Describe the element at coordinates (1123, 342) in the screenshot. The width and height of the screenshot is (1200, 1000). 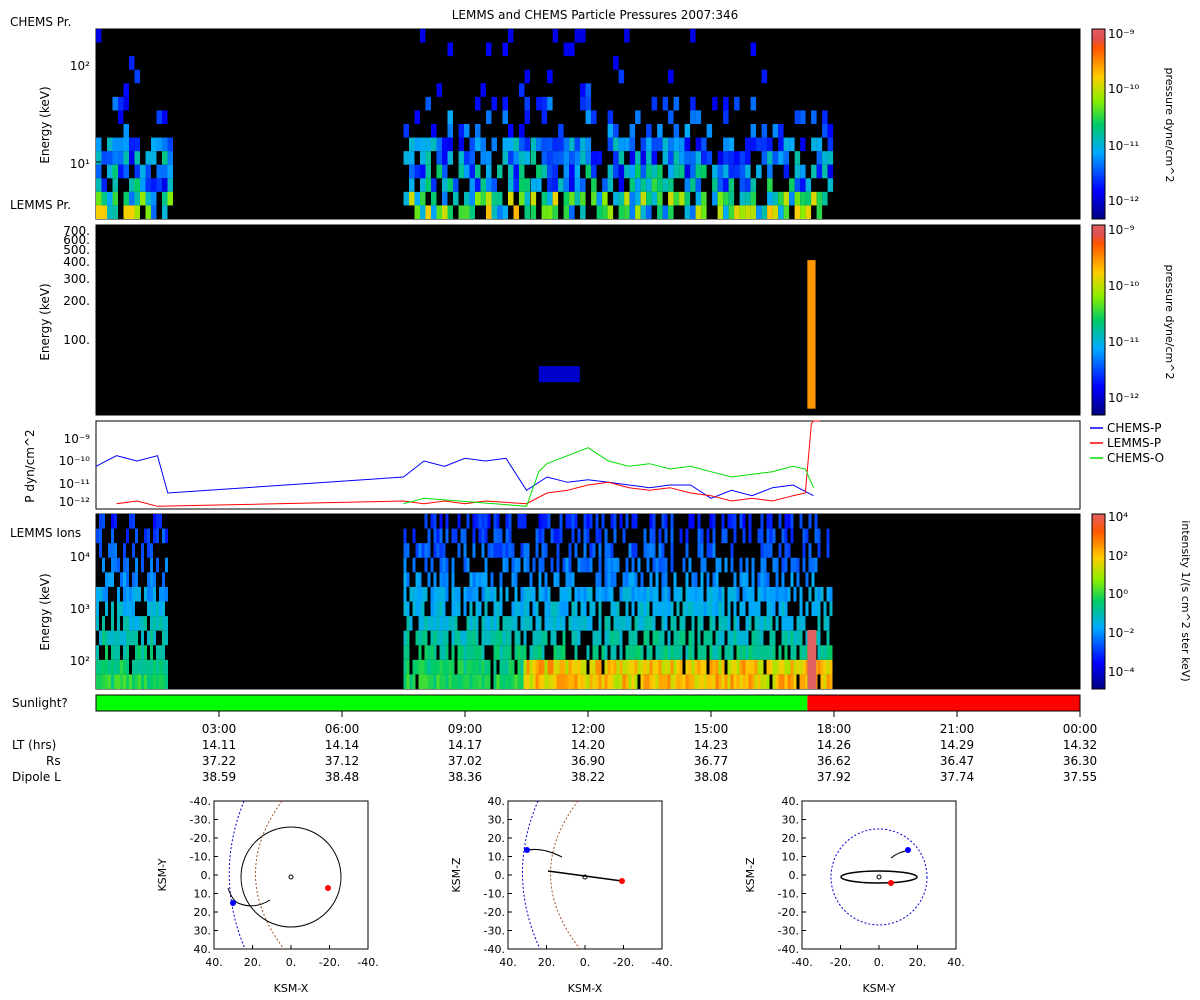
I see `lemms-pressure-colorbar-tick: 10⁻¹¹` at that location.